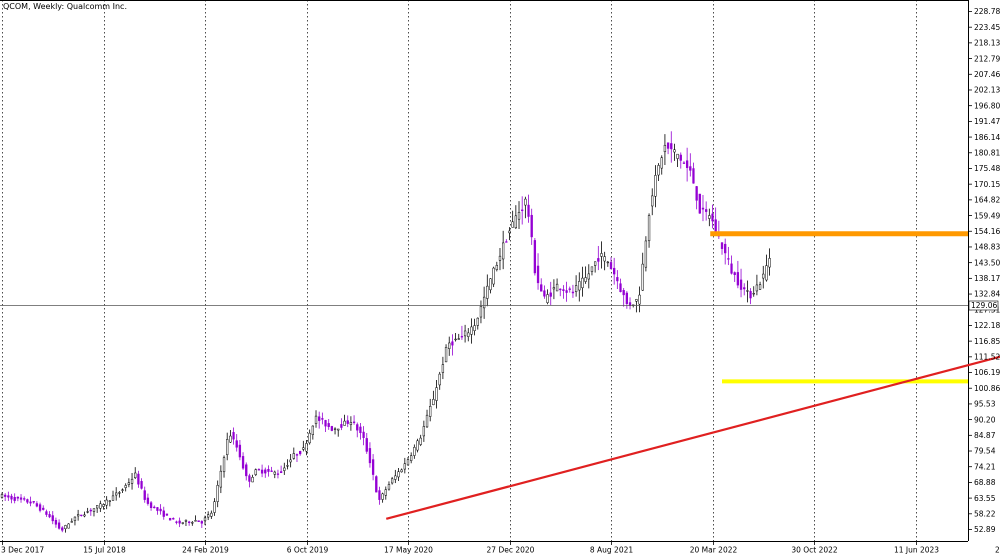 This screenshot has width=1000, height=557. I want to click on y-tick-label: 159.49, so click(987, 215).